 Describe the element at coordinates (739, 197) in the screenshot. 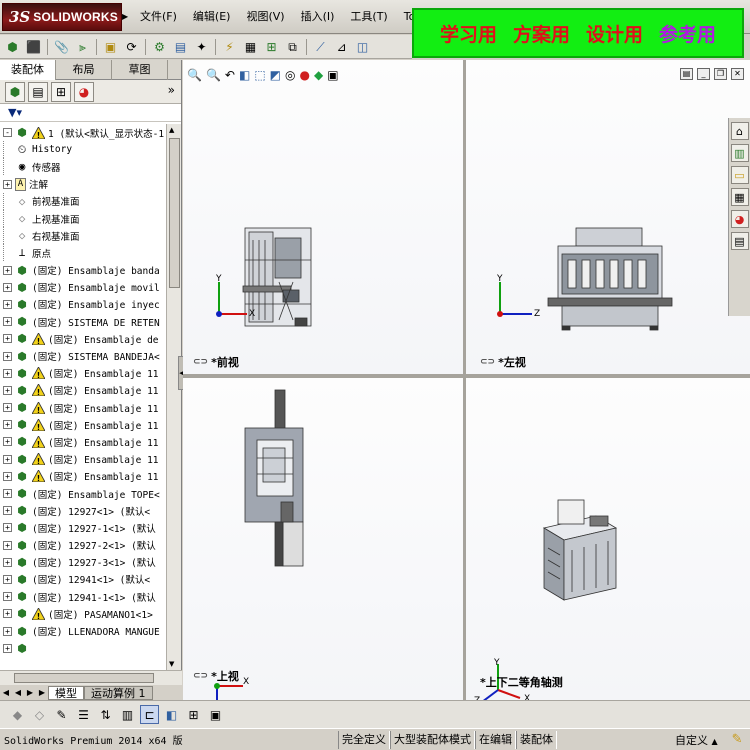

I see `view-palette-icon: ▦` at that location.